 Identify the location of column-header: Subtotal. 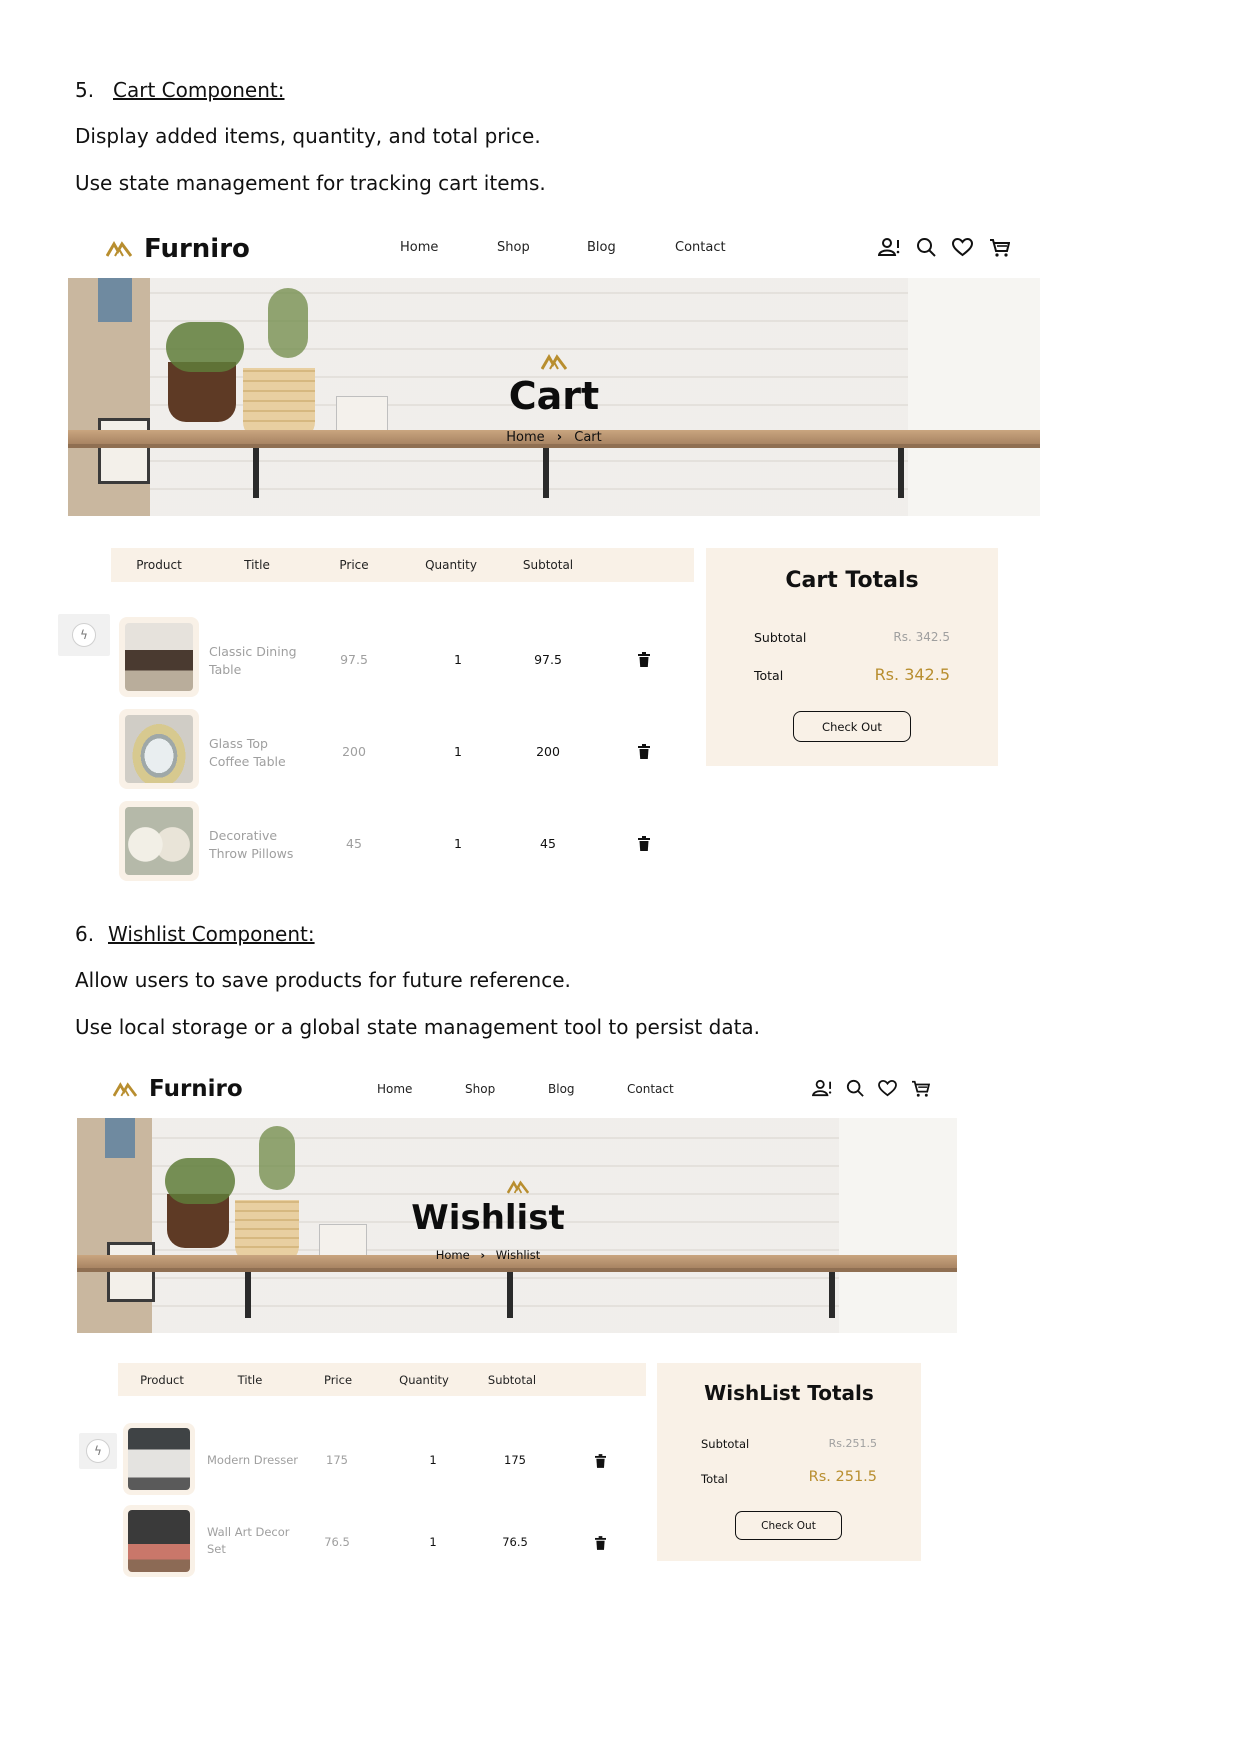
(512, 1380).